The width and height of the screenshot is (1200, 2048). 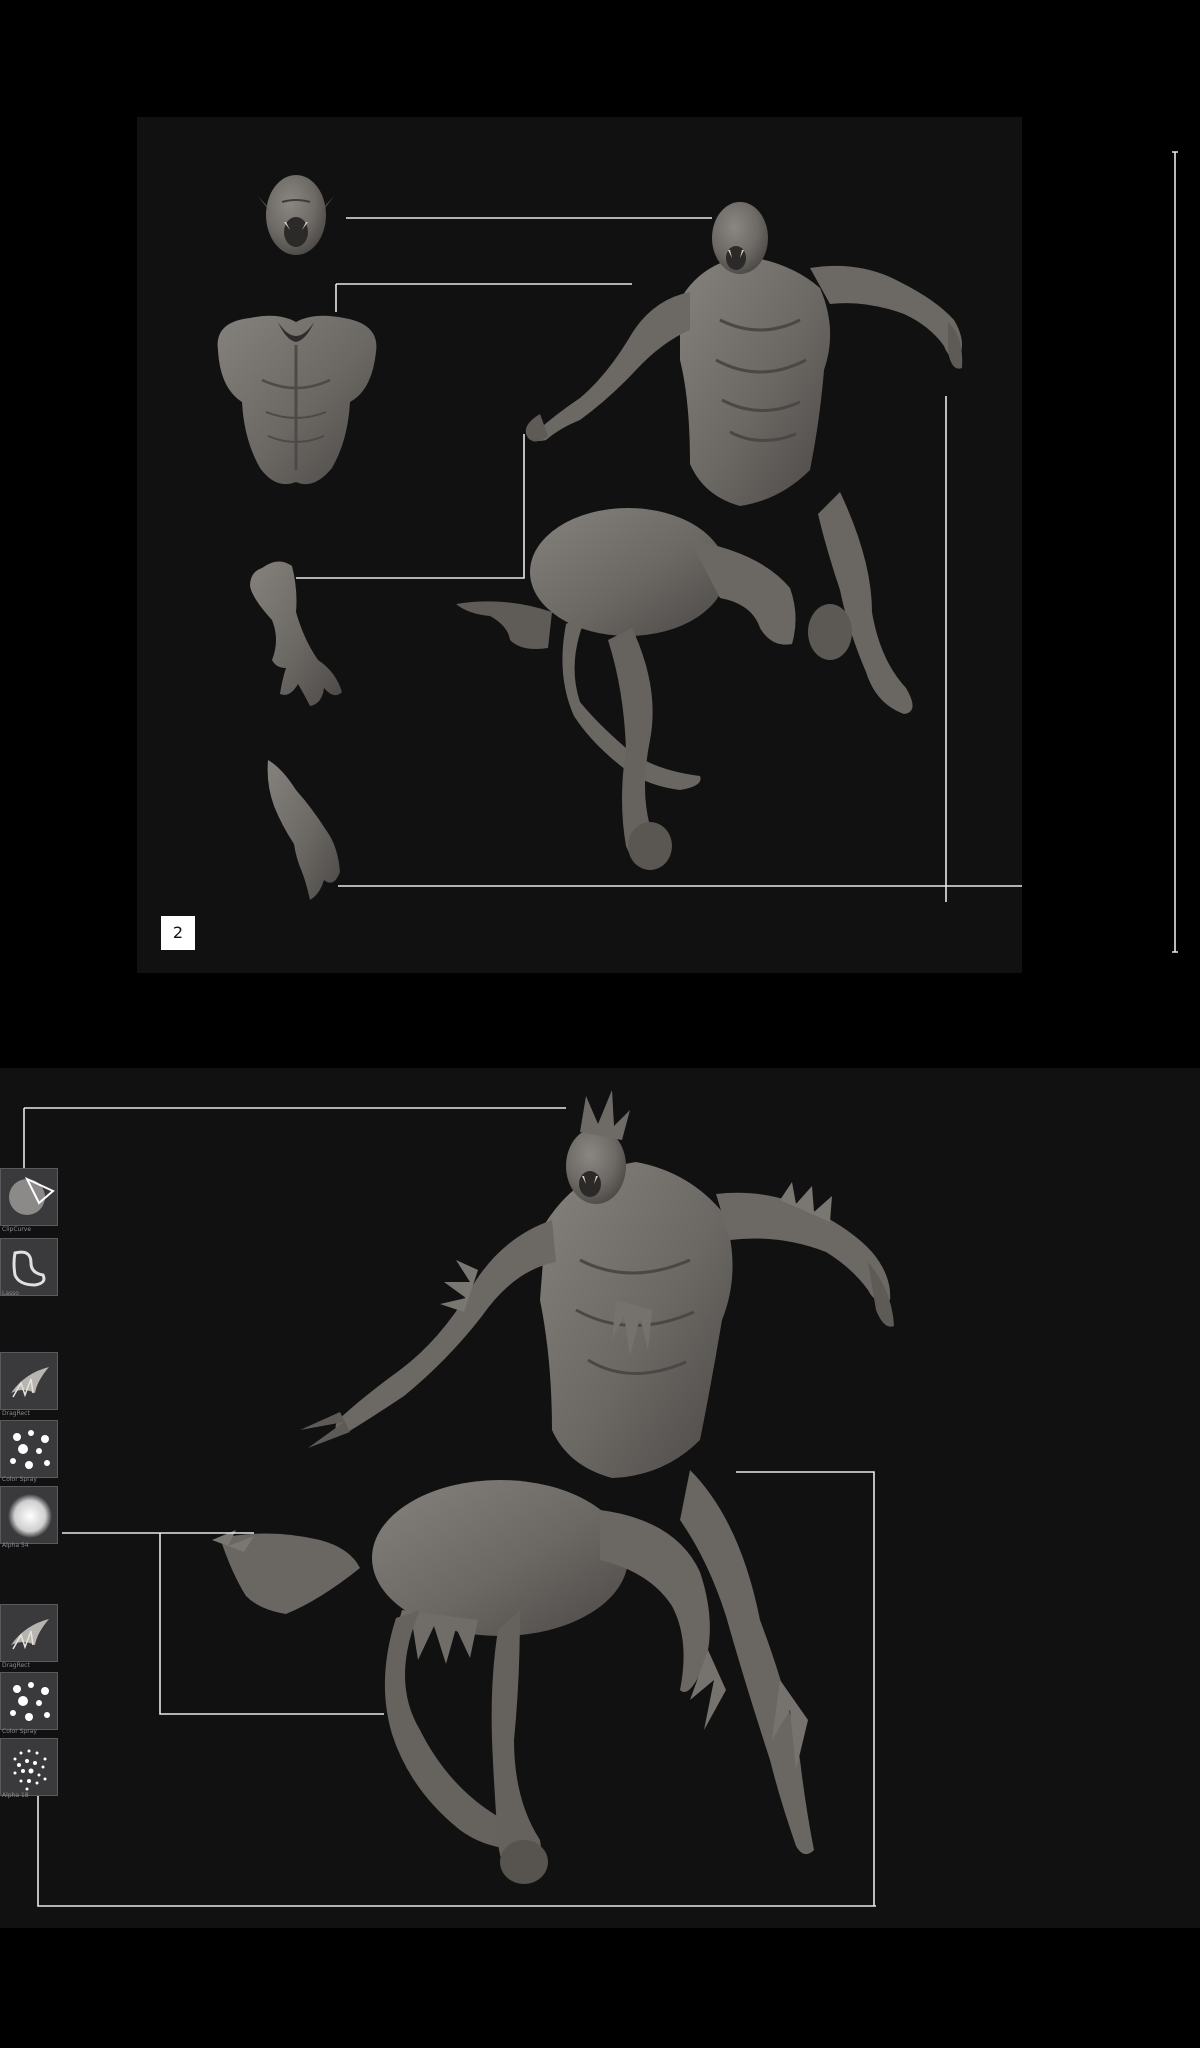 I want to click on tool-slot-lasso, so click(x=29, y=1267).